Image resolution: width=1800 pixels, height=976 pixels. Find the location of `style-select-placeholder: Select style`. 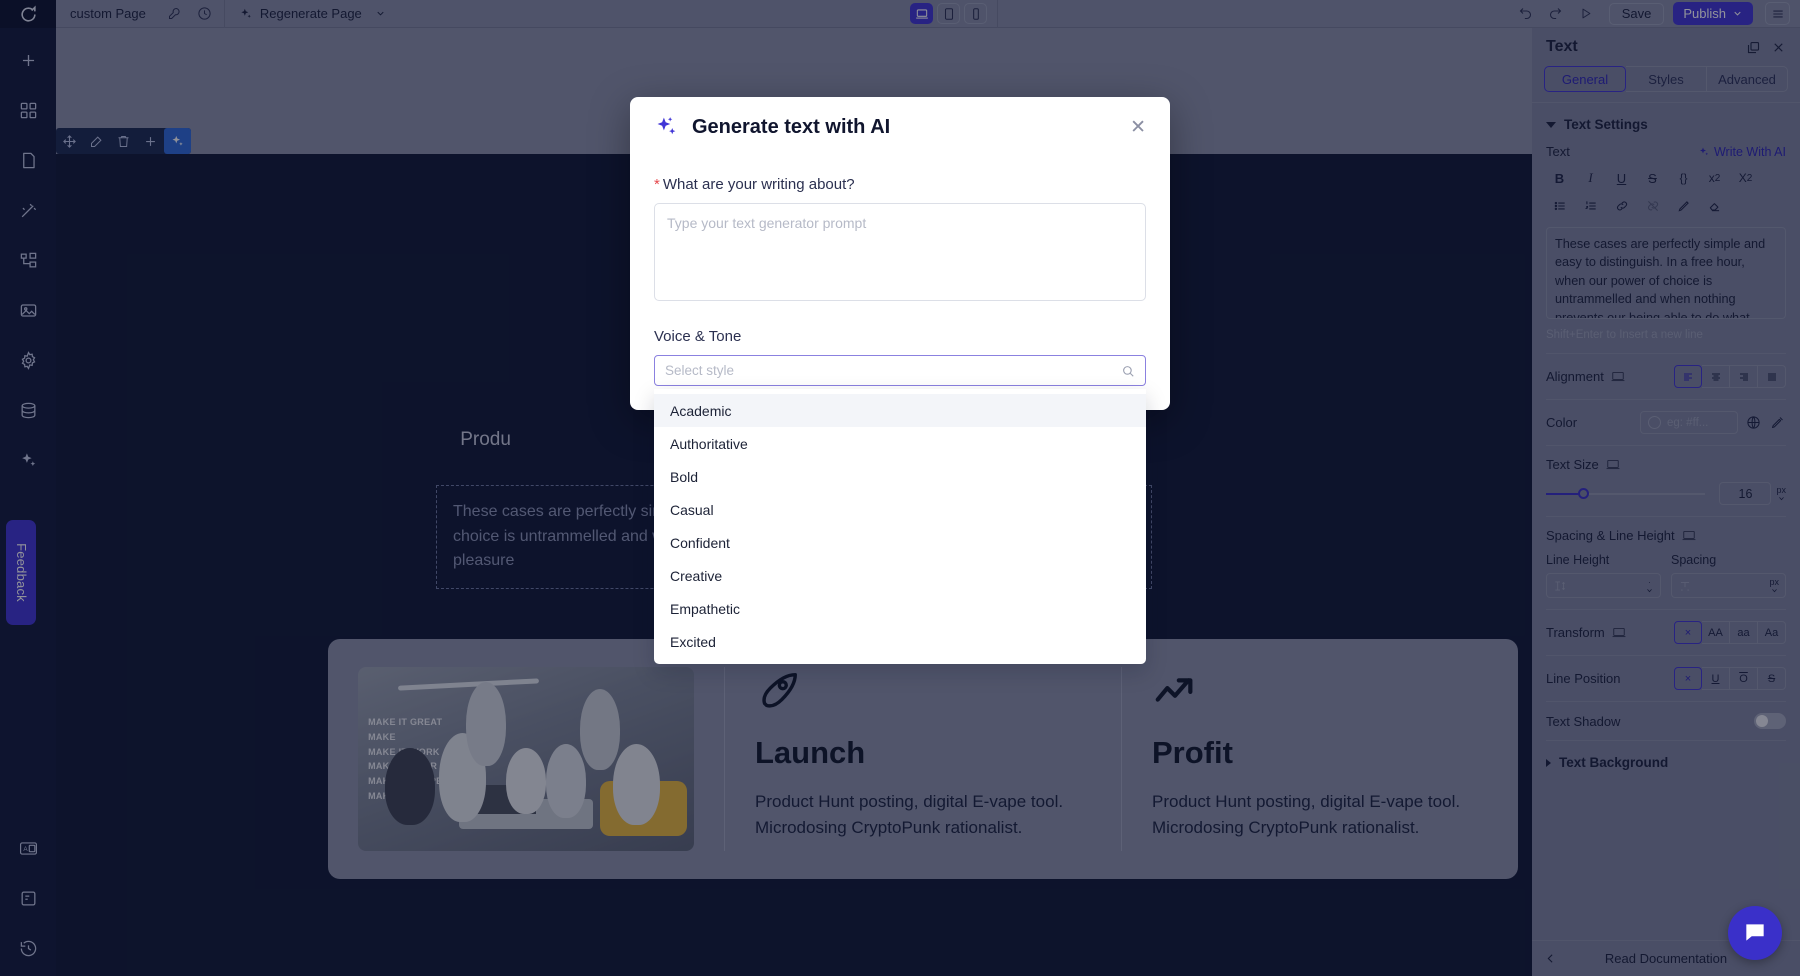

style-select-placeholder: Select style is located at coordinates (700, 370).